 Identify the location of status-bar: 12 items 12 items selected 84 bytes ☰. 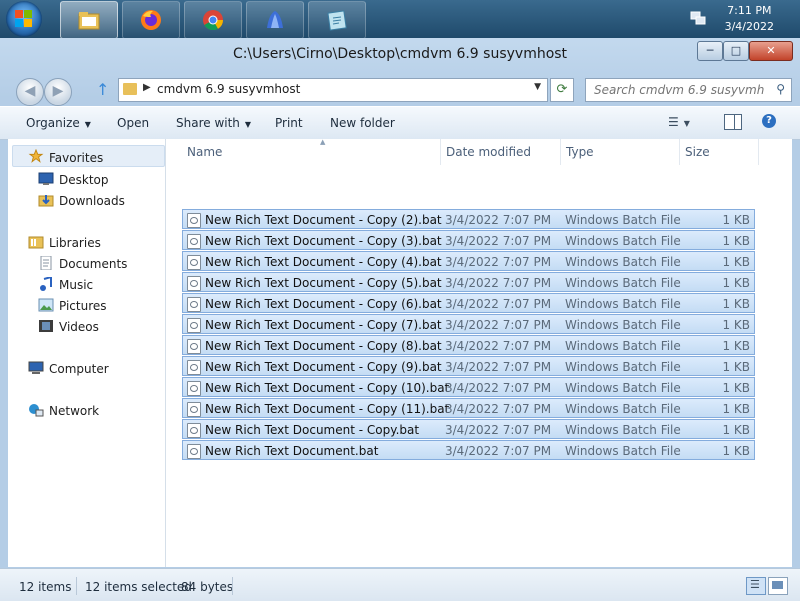
(400, 584).